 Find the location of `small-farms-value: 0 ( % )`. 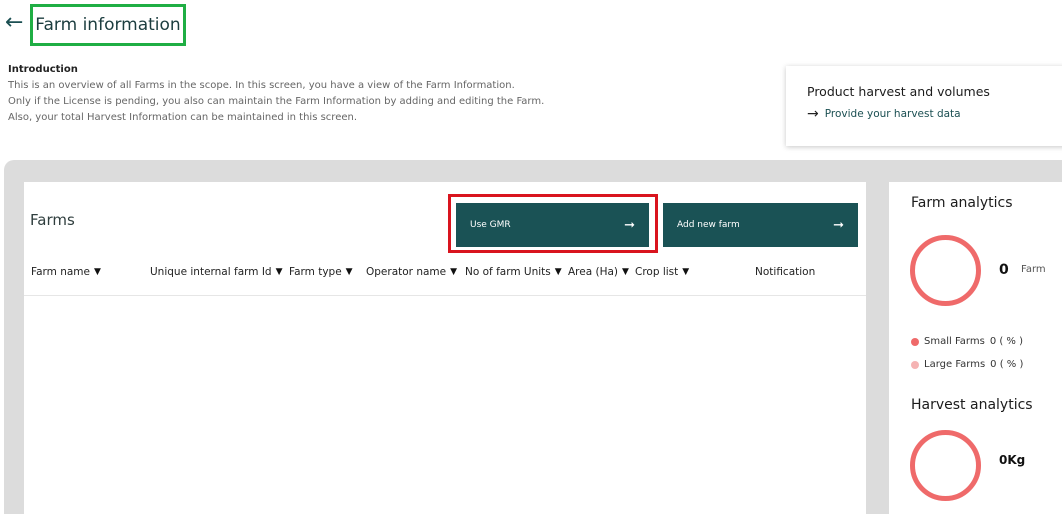

small-farms-value: 0 ( % ) is located at coordinates (1006, 341).